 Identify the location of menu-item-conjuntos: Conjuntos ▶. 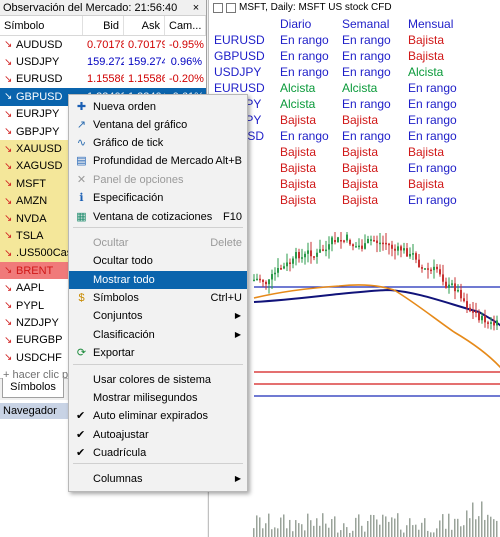
(158, 316).